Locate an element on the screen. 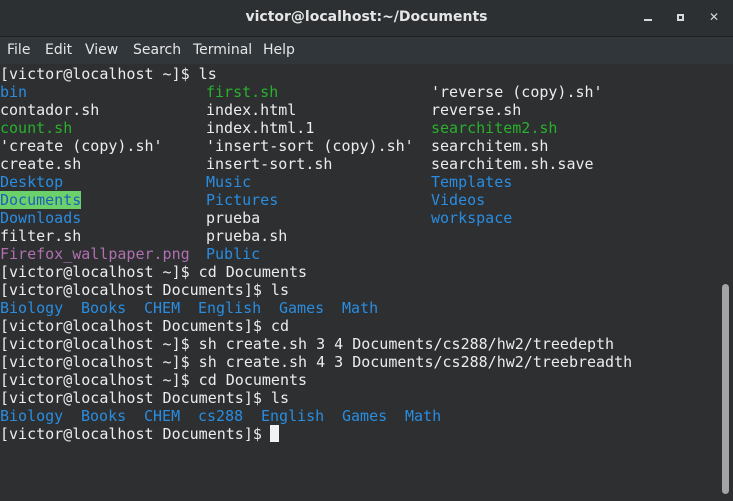  directory-entry: Downloads is located at coordinates (41, 218).